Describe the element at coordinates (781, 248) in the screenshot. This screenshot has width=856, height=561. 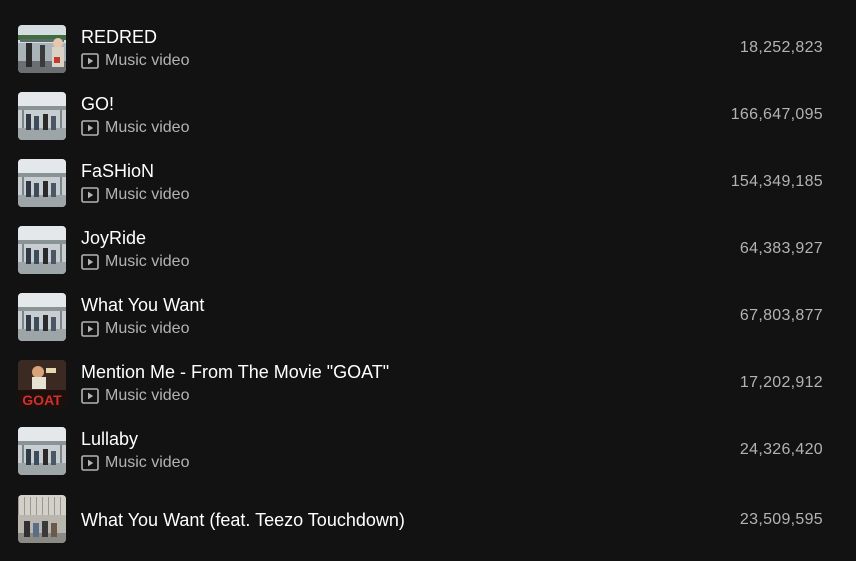
I see `play-count: 64,383,927` at that location.